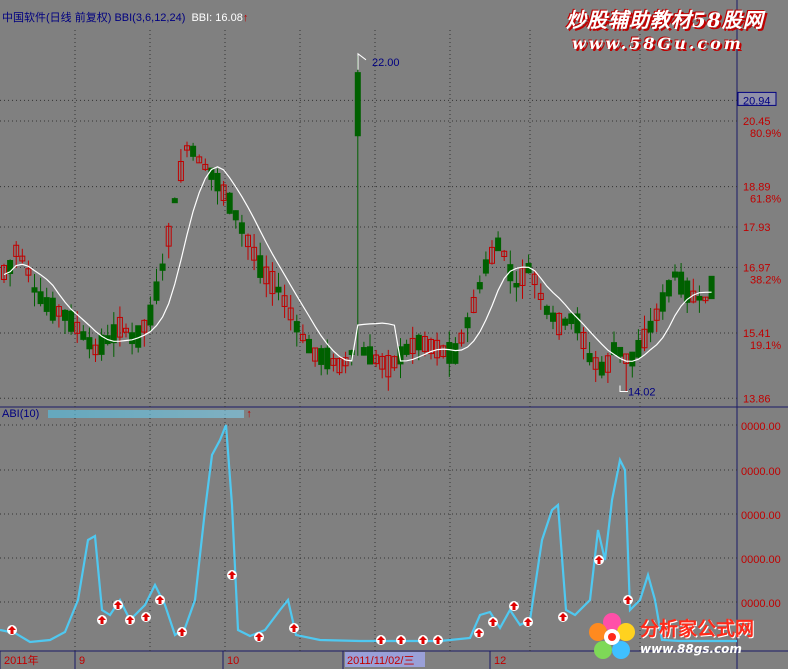  I want to click on date-label: 2011年, so click(21, 660).